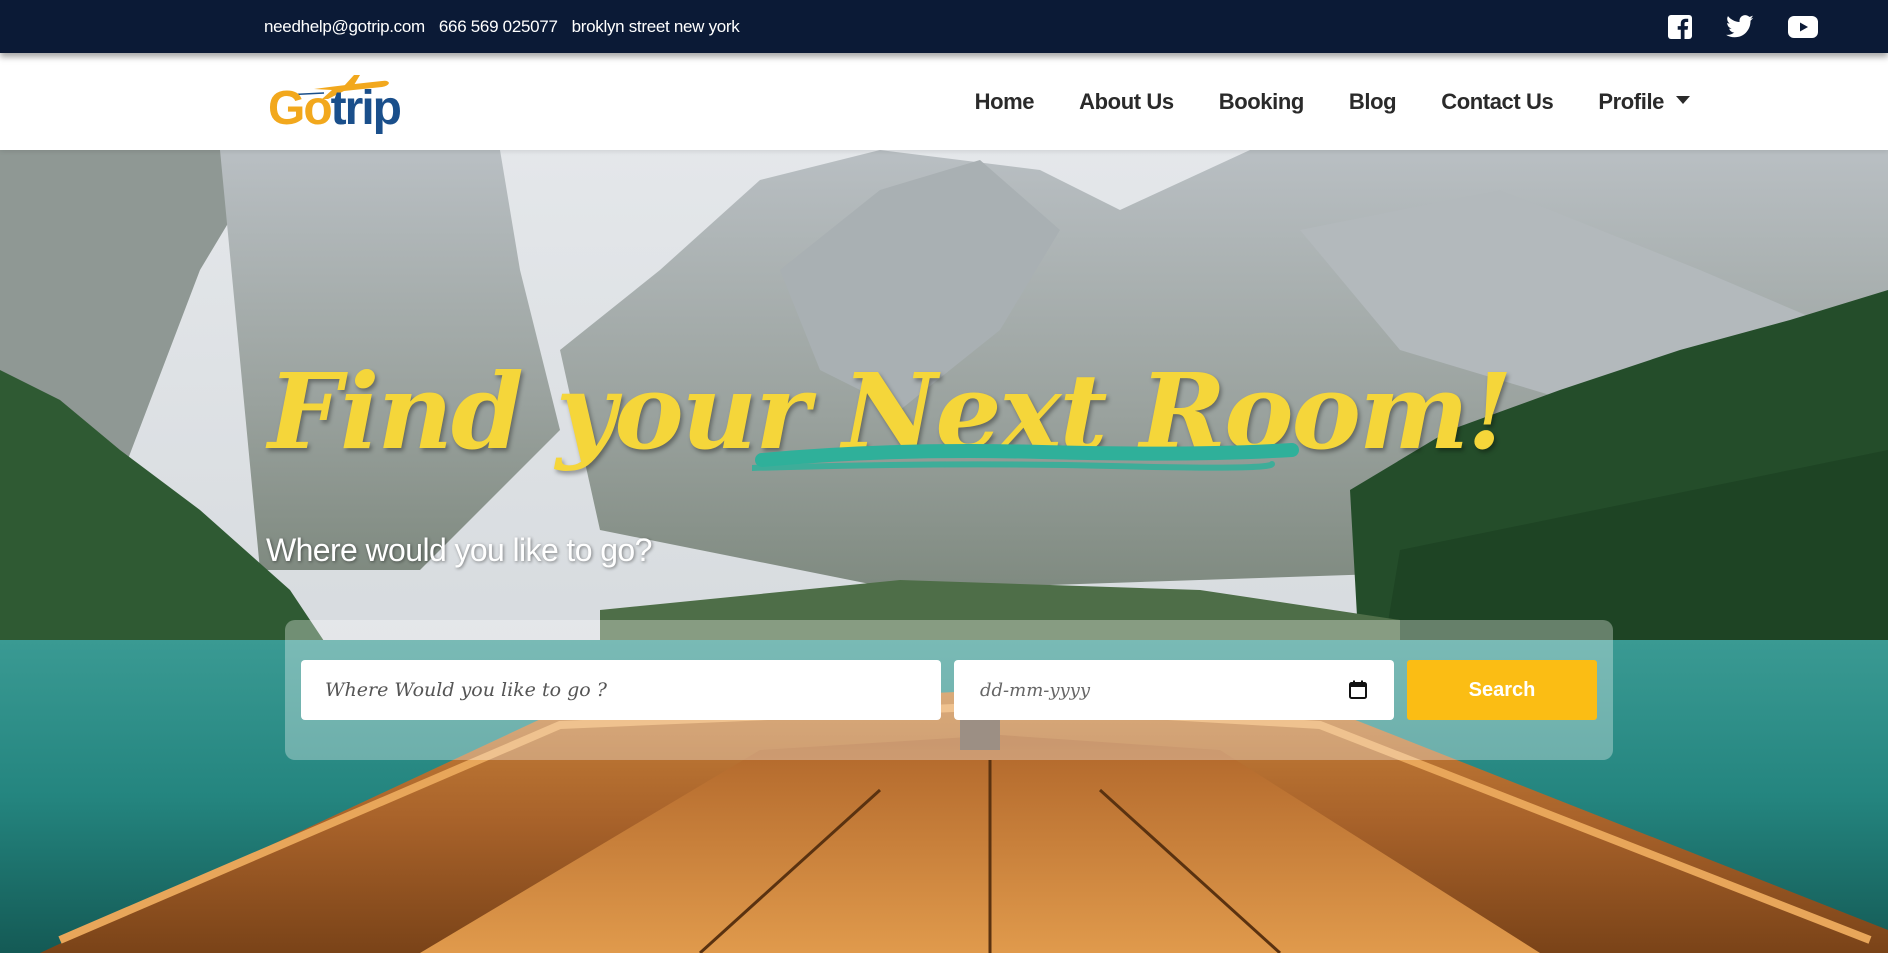 Image resolution: width=1888 pixels, height=953 pixels. Describe the element at coordinates (1502, 690) in the screenshot. I see `search-button: Search` at that location.